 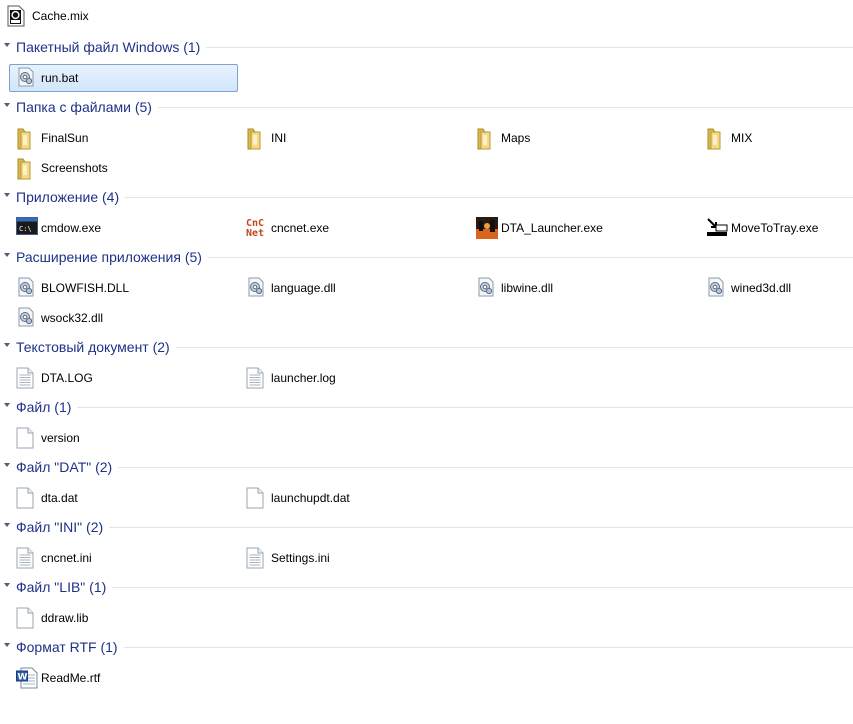 What do you see at coordinates (119, 168) in the screenshot?
I see `list-item: Screenshots` at bounding box center [119, 168].